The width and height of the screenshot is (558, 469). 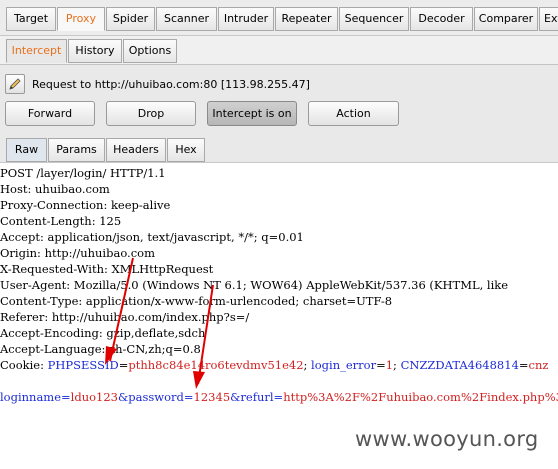 I want to click on intercept-toggle-button: Intercept is on, so click(x=252, y=113).